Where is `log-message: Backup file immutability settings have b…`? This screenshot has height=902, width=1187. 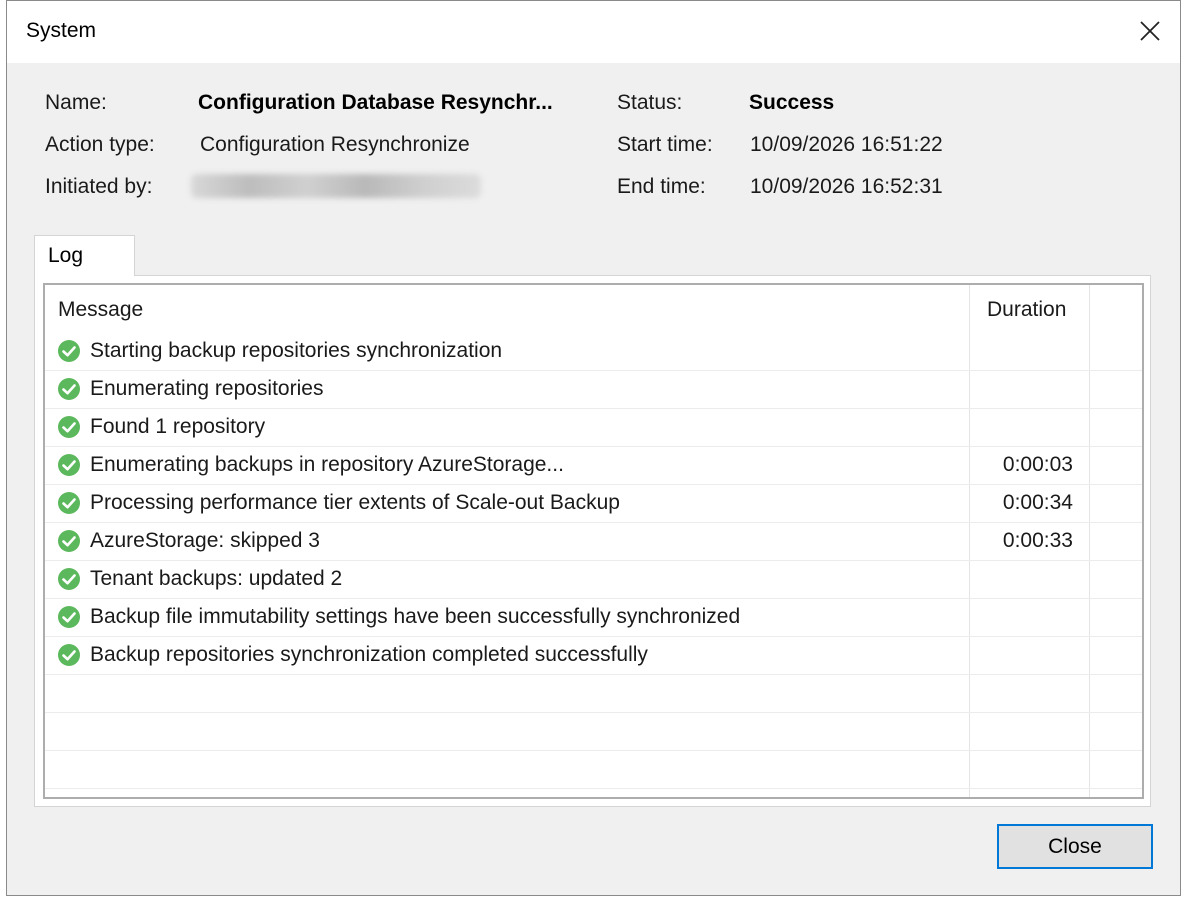 log-message: Backup file immutability settings have b… is located at coordinates (415, 616).